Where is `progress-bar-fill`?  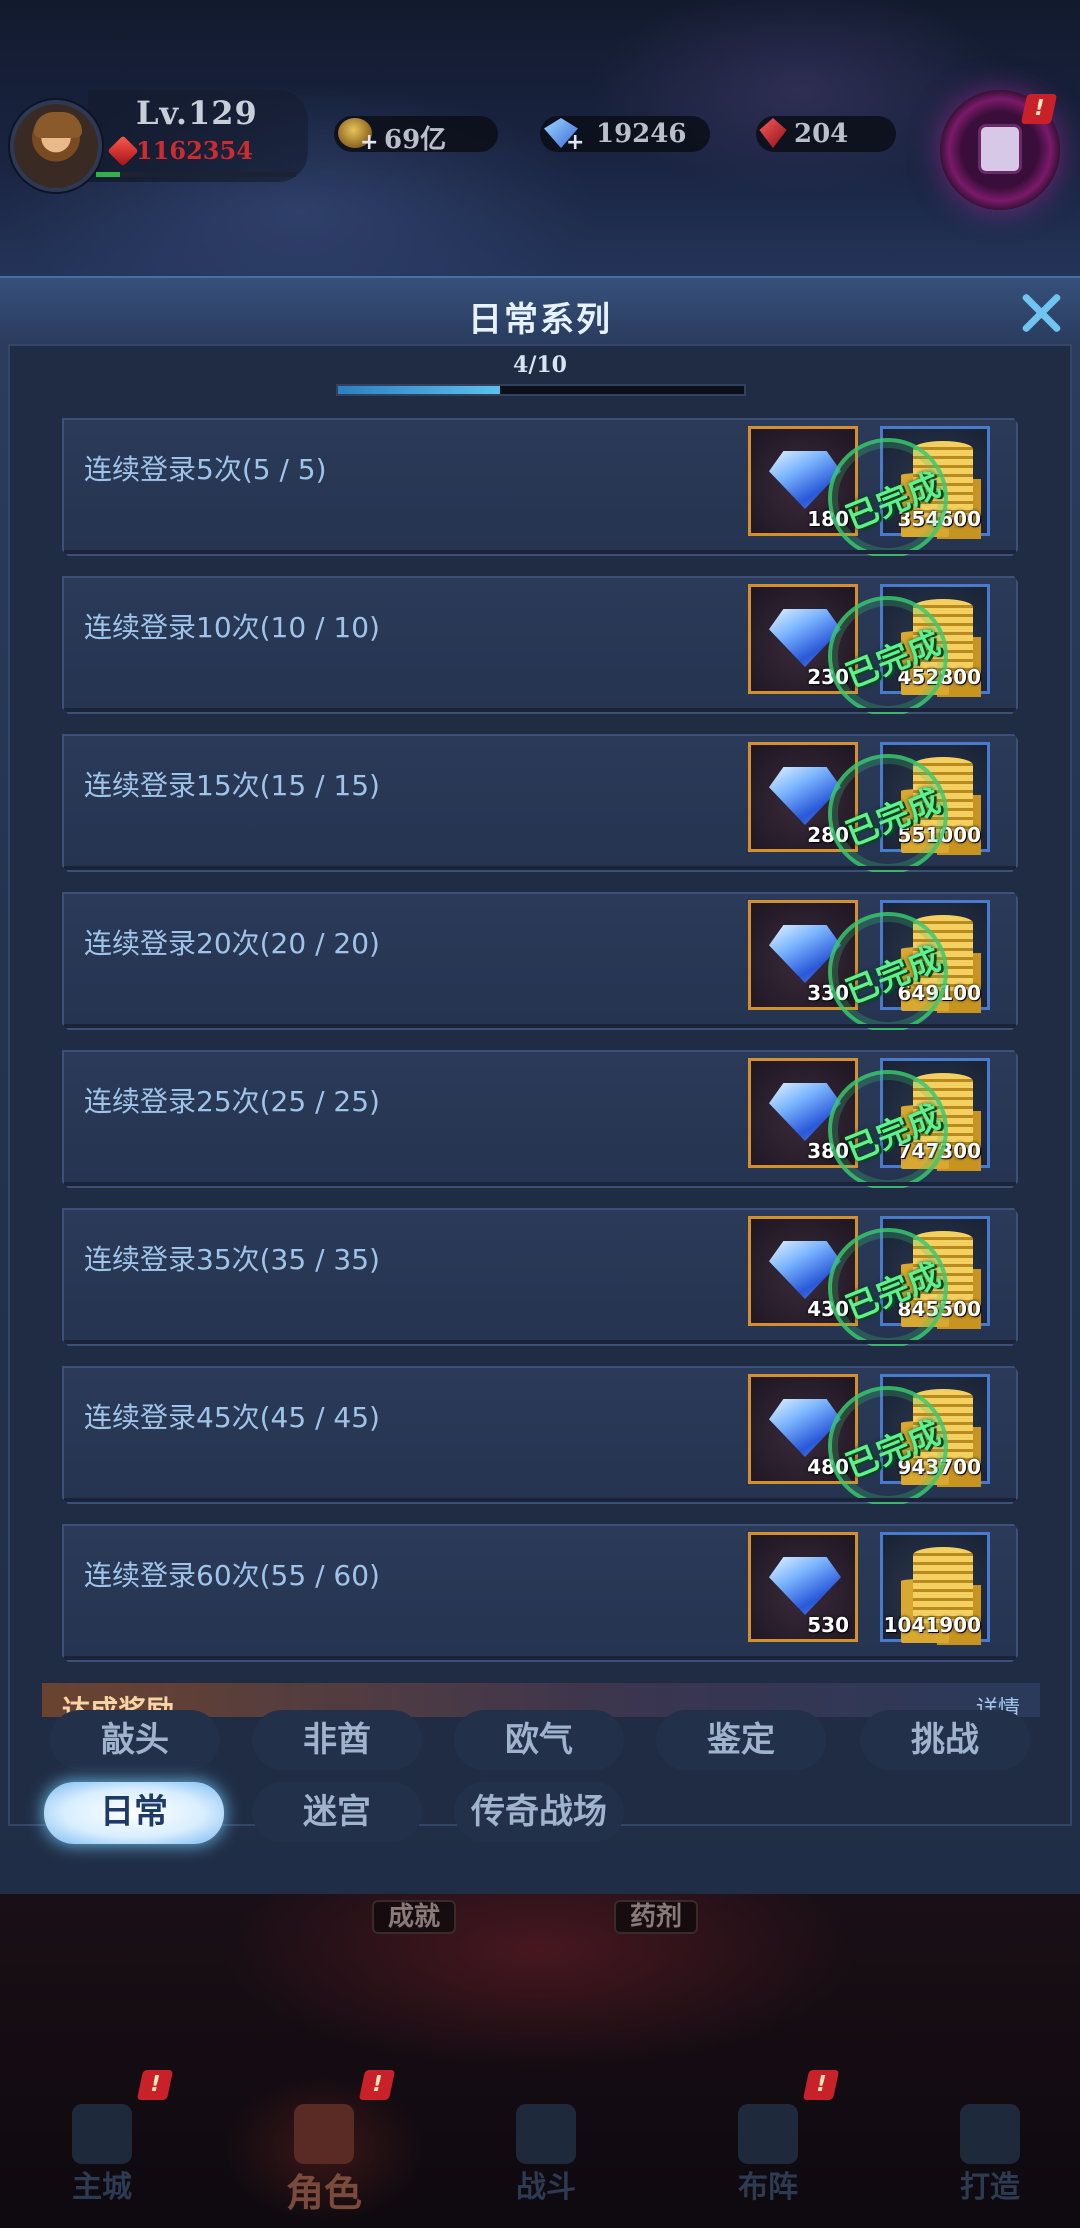
progress-bar-fill is located at coordinates (419, 390).